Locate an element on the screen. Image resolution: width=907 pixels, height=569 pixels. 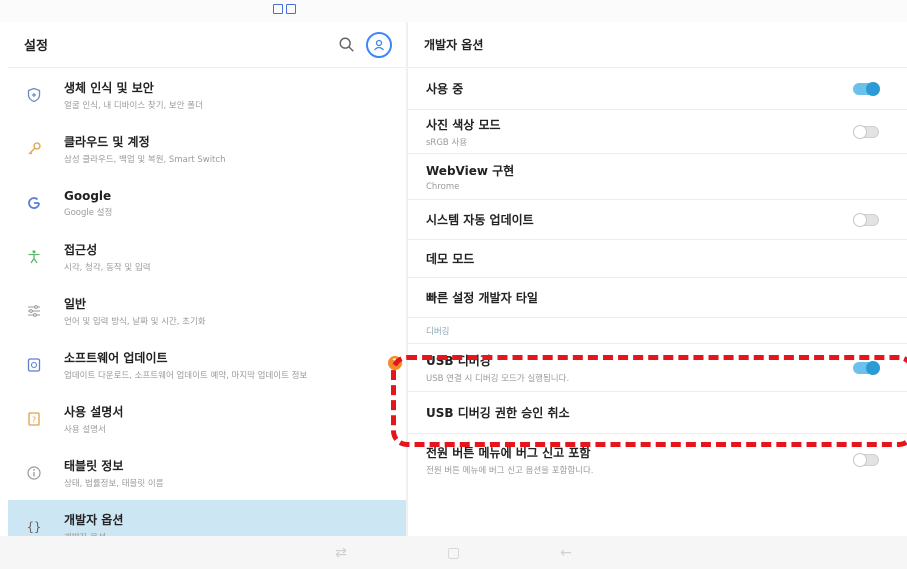
sidebar-item-subtitle: 삼성 클라우드, 백업 및 복원, Smart Switch is located at coordinates (145, 160).